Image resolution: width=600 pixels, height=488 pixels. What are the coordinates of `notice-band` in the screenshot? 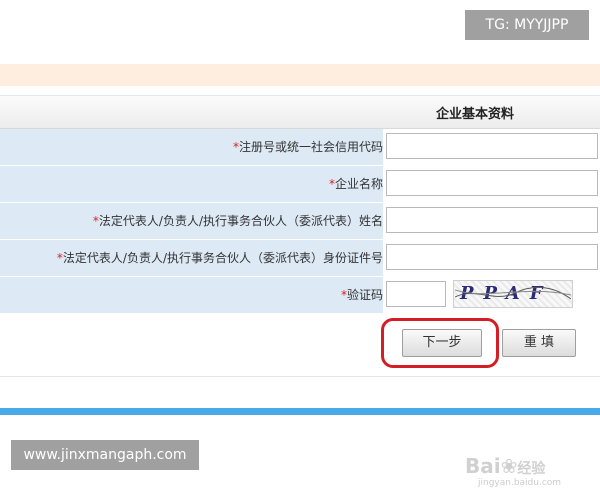 It's located at (300, 75).